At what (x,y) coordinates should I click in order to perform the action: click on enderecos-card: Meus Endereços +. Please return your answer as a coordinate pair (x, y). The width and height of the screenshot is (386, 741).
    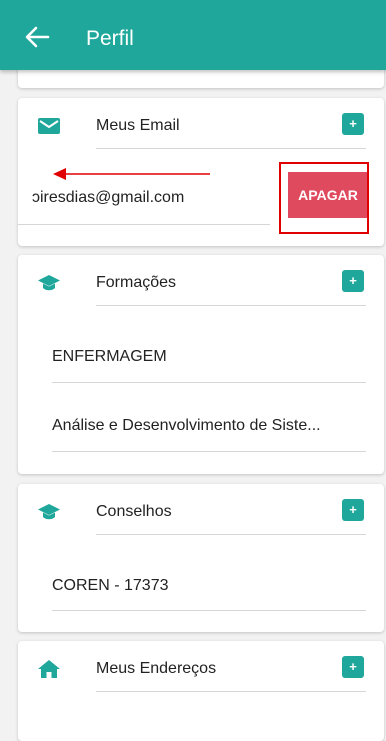
    Looking at the image, I should click on (201, 691).